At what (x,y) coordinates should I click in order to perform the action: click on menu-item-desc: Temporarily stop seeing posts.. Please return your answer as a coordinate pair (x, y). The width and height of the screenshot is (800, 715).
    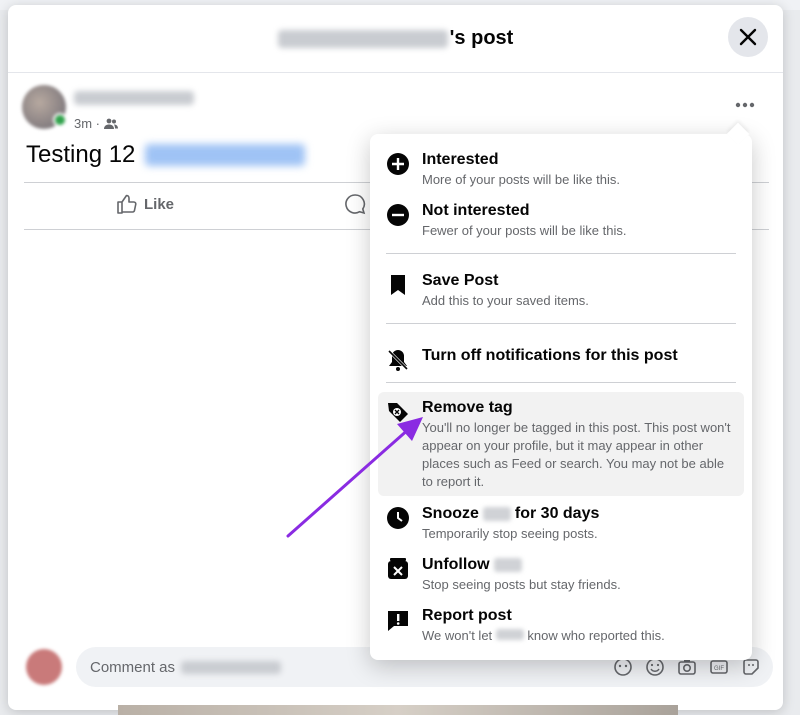
    Looking at the image, I should click on (510, 533).